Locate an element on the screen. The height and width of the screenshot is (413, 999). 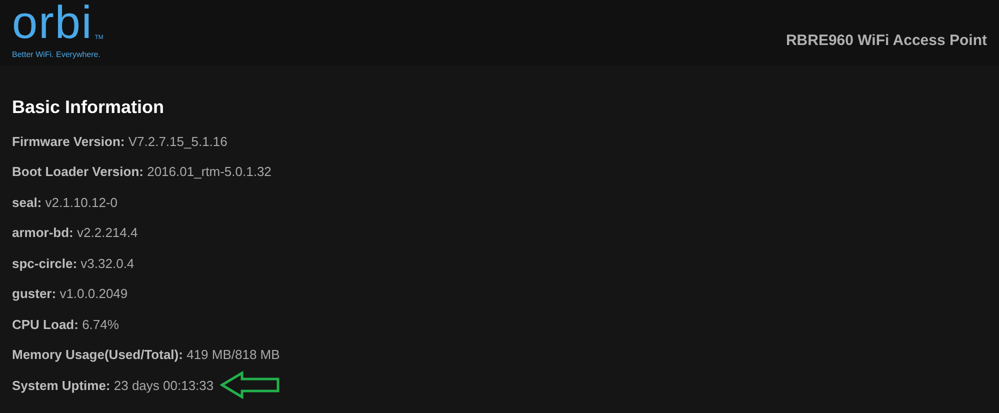
info-row-text: System Uptime: 23 days 00:13:33 is located at coordinates (113, 385).